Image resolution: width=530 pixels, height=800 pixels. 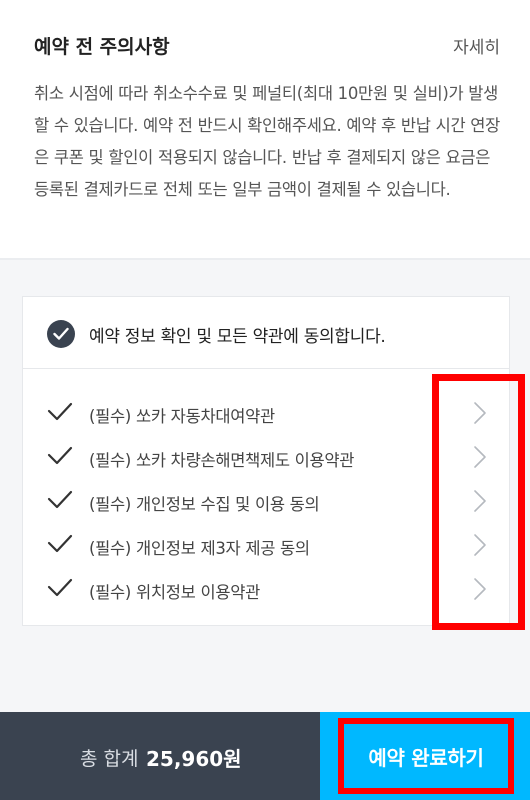 I want to click on confirm-area: 예약 완료하기, so click(x=425, y=756).